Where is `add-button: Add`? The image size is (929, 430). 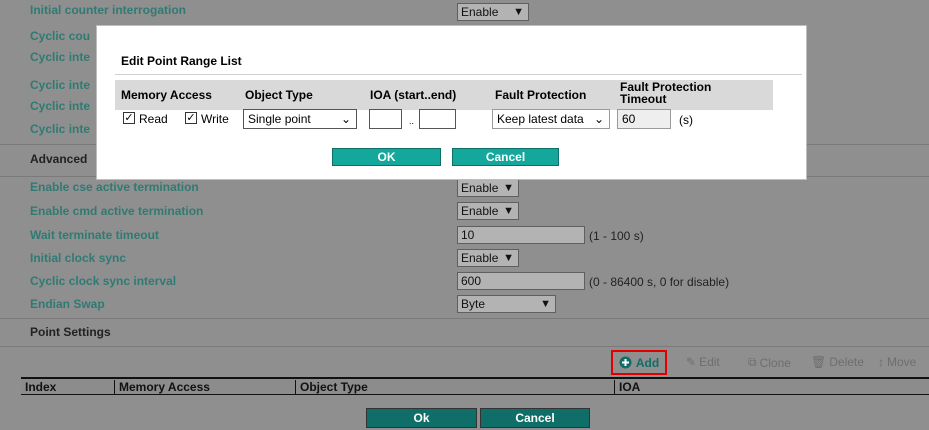 add-button: Add is located at coordinates (639, 362).